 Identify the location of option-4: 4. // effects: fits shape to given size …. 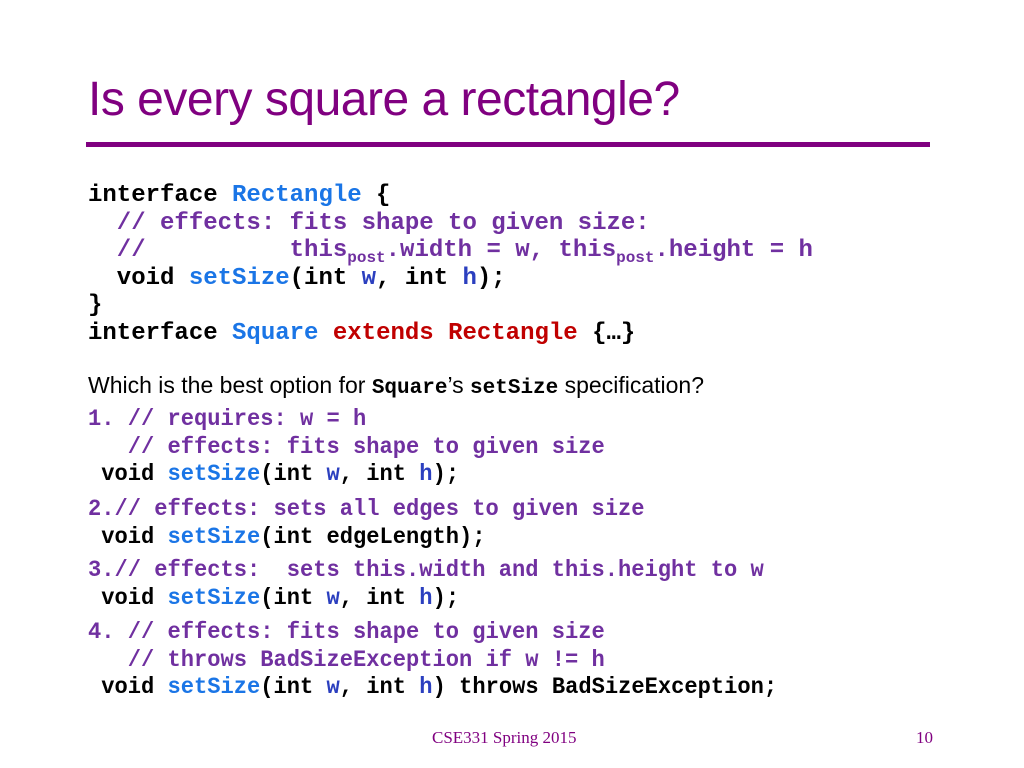
(432, 660).